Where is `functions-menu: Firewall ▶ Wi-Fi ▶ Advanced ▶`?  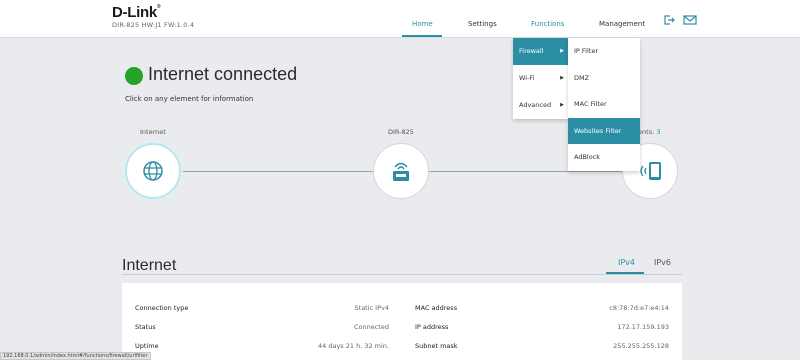 functions-menu: Firewall ▶ Wi-Fi ▶ Advanced ▶ is located at coordinates (540, 78).